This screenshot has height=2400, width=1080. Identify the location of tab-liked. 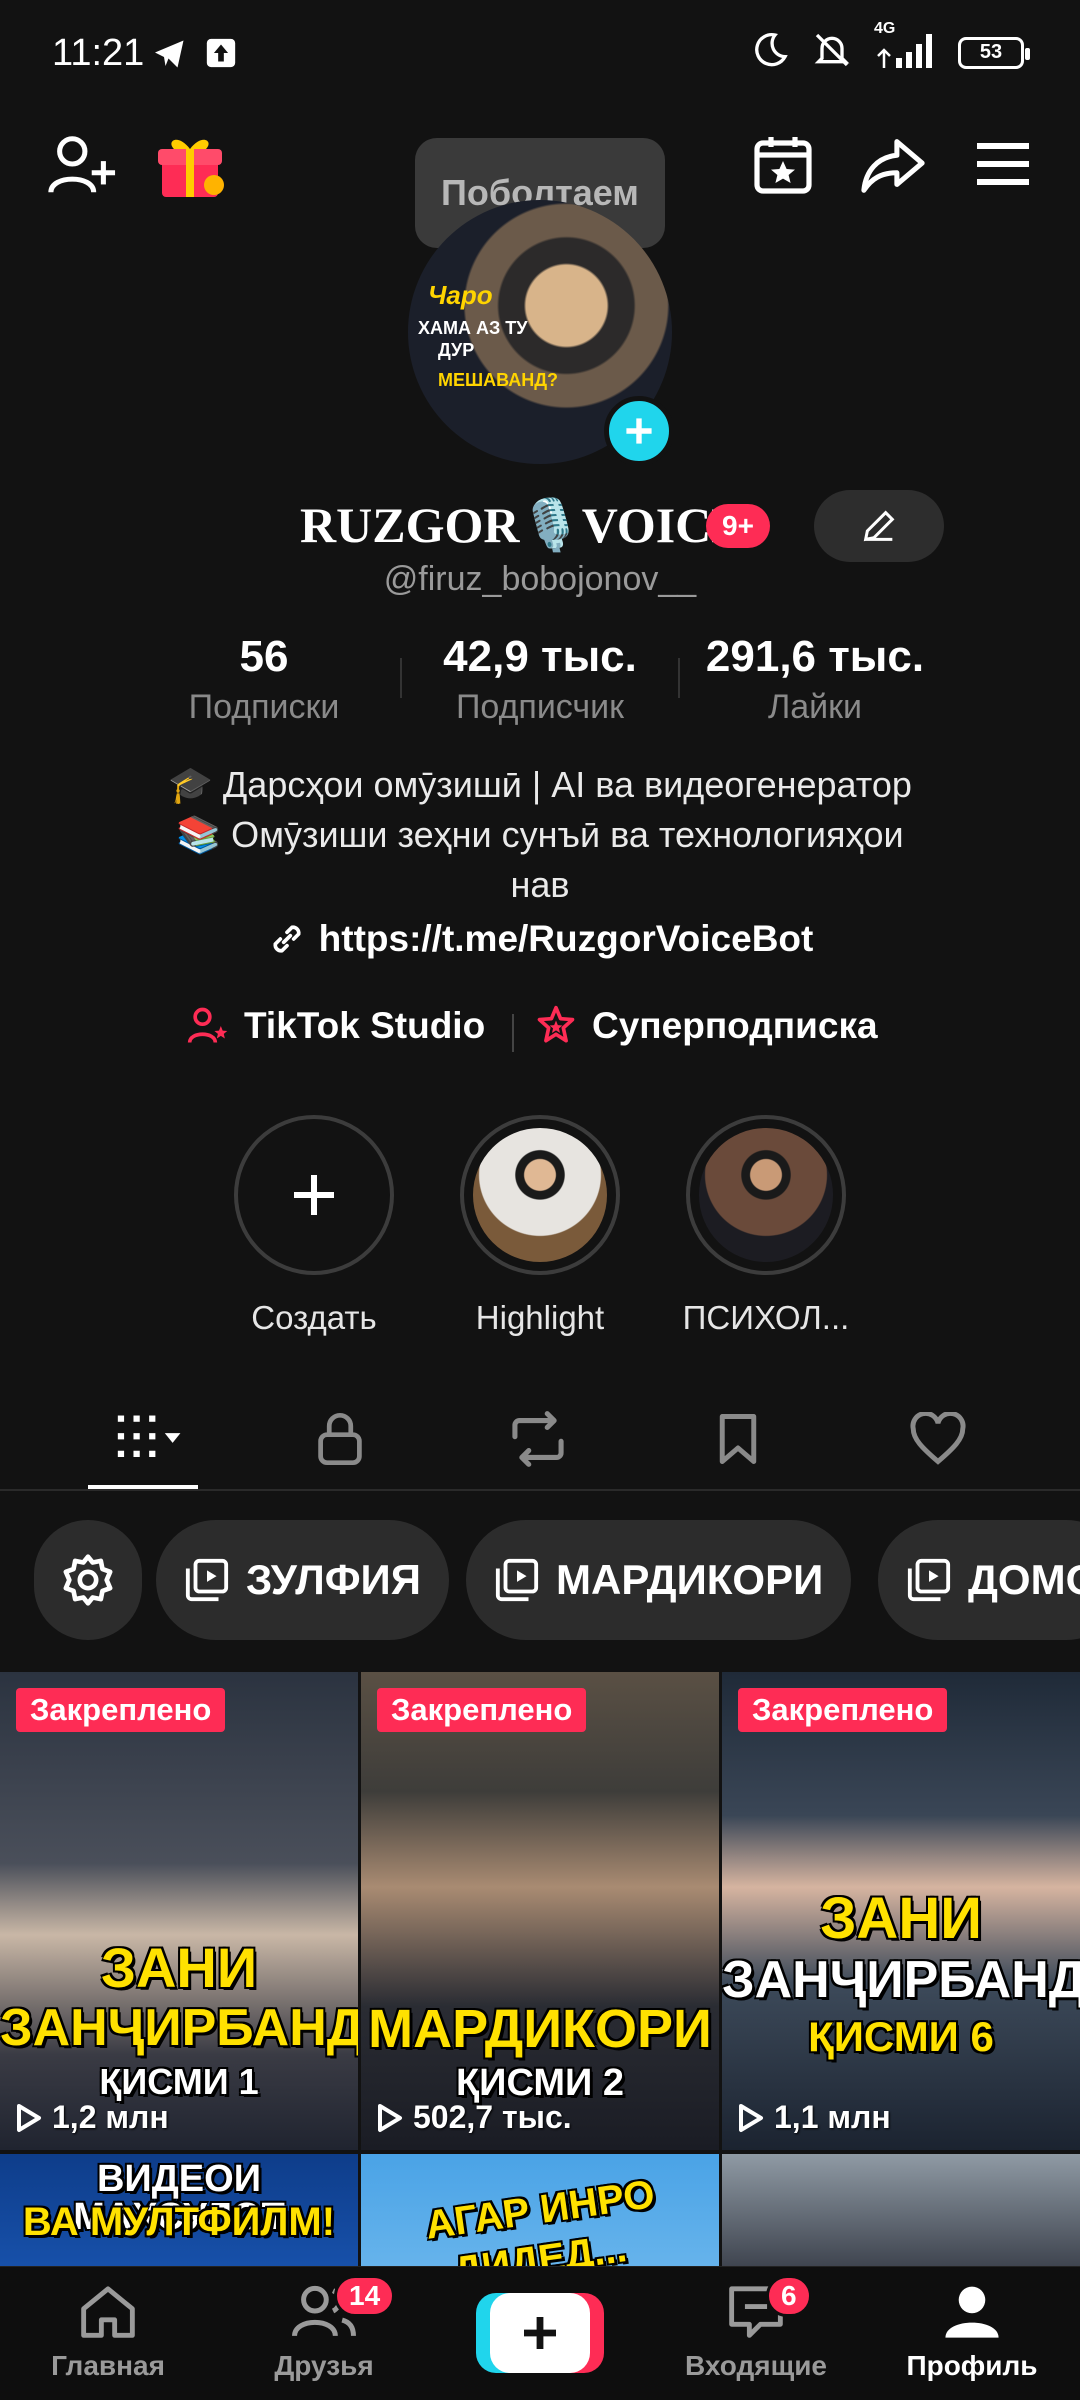
(938, 1439).